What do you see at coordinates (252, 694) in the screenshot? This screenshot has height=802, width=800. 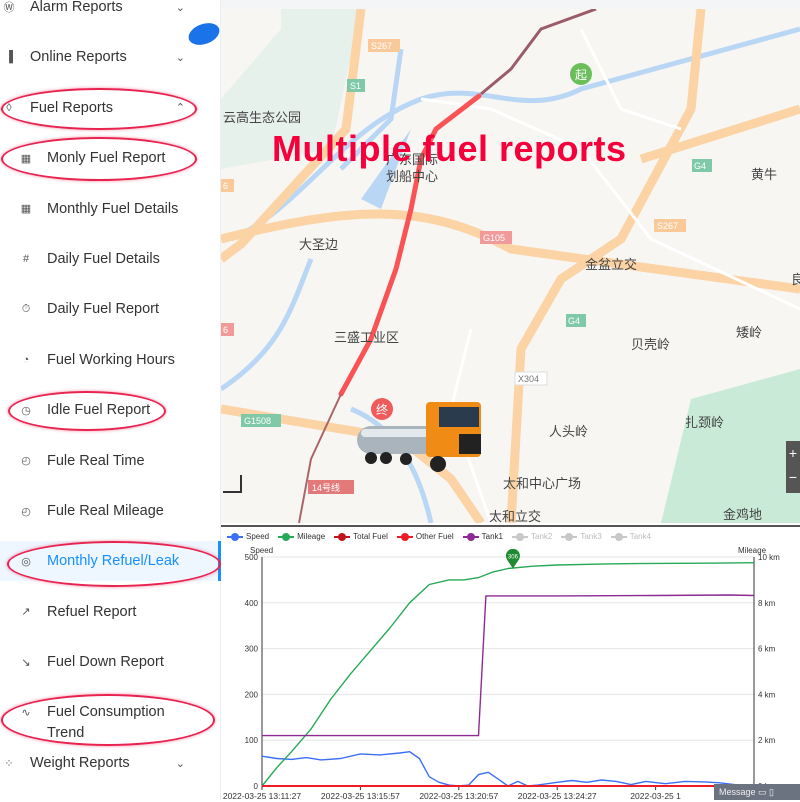 I see `y-left-tick-label: 200` at bounding box center [252, 694].